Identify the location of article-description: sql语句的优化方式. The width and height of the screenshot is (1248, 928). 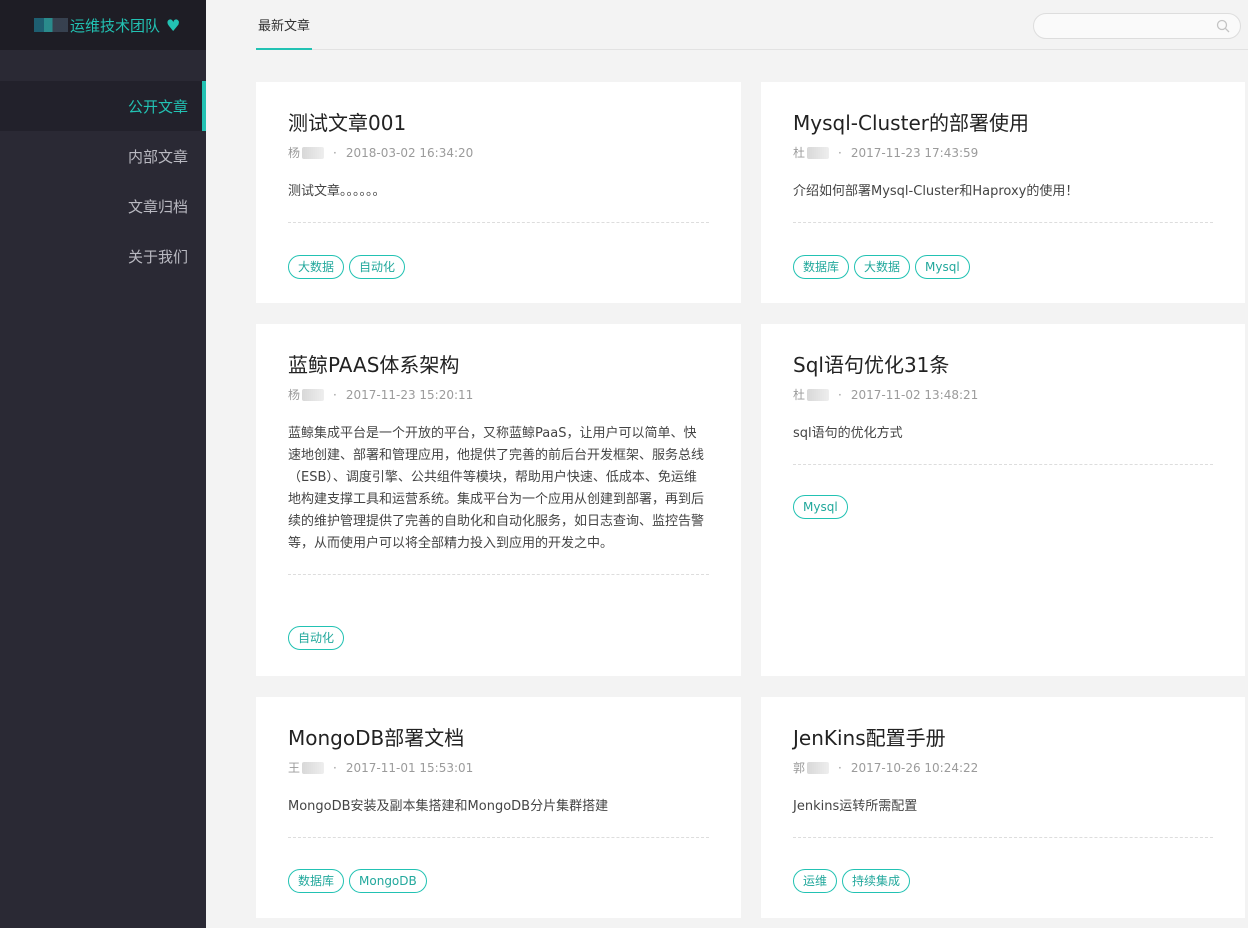
(848, 433).